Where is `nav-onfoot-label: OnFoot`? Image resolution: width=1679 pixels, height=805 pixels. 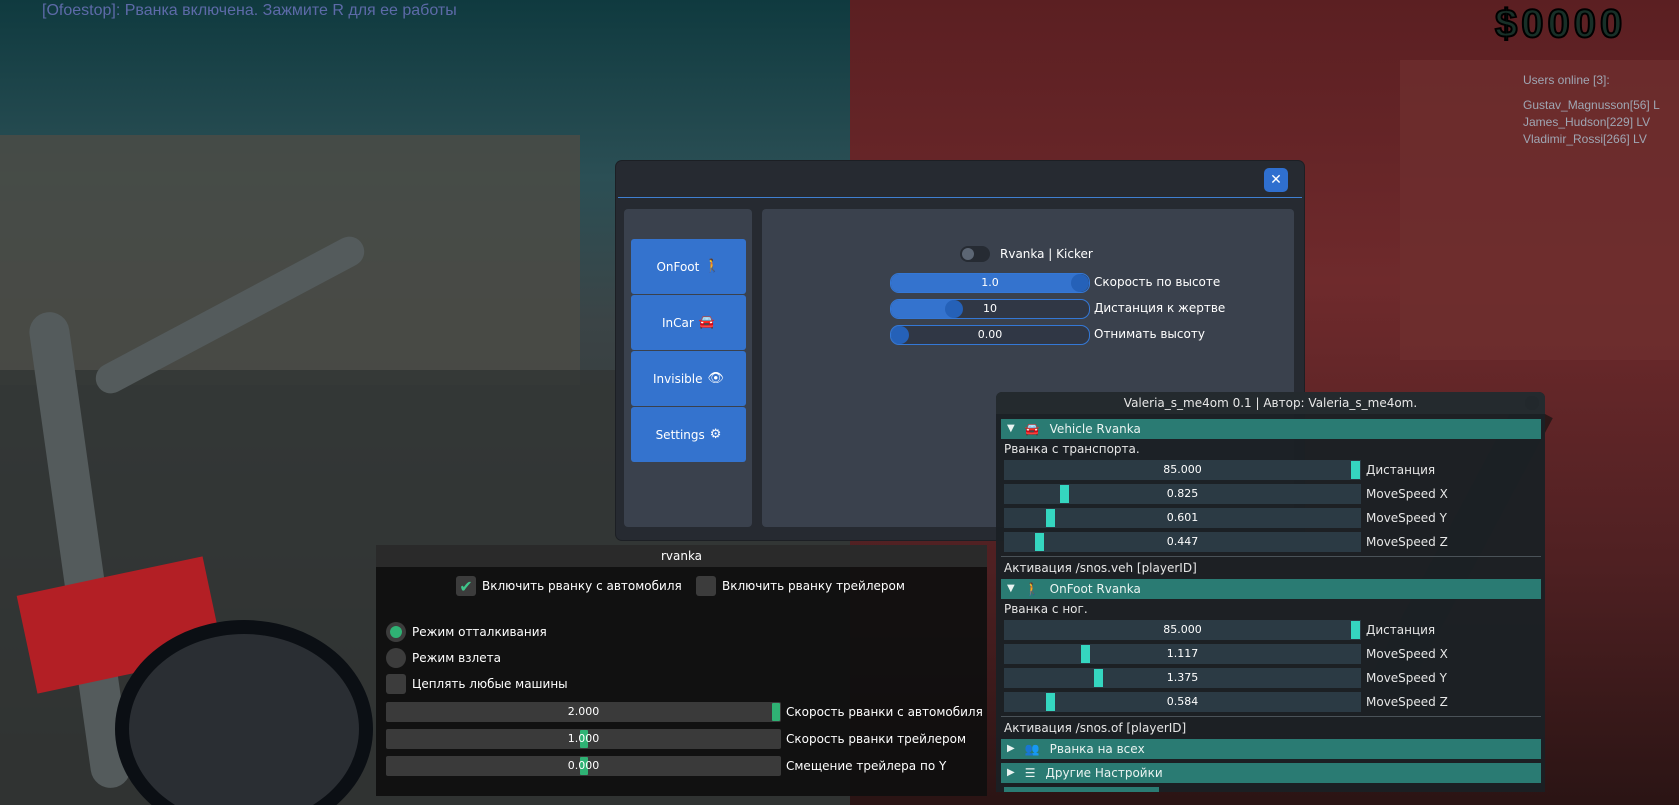
nav-onfoot-label: OnFoot is located at coordinates (678, 266).